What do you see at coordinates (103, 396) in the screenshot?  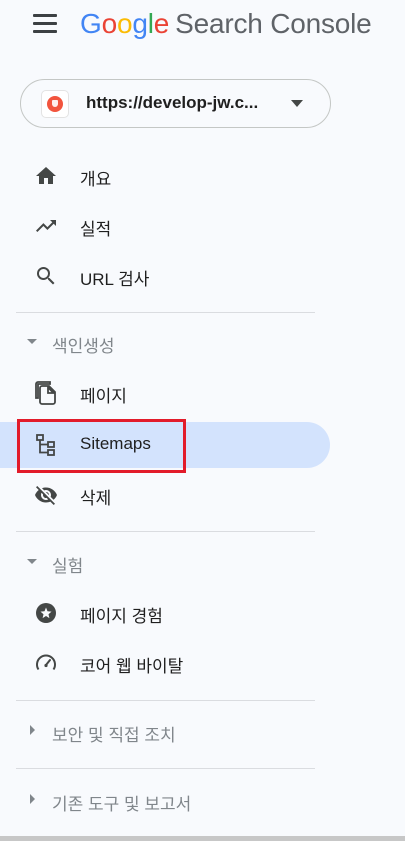 I see `nav-label: 페이지` at bounding box center [103, 396].